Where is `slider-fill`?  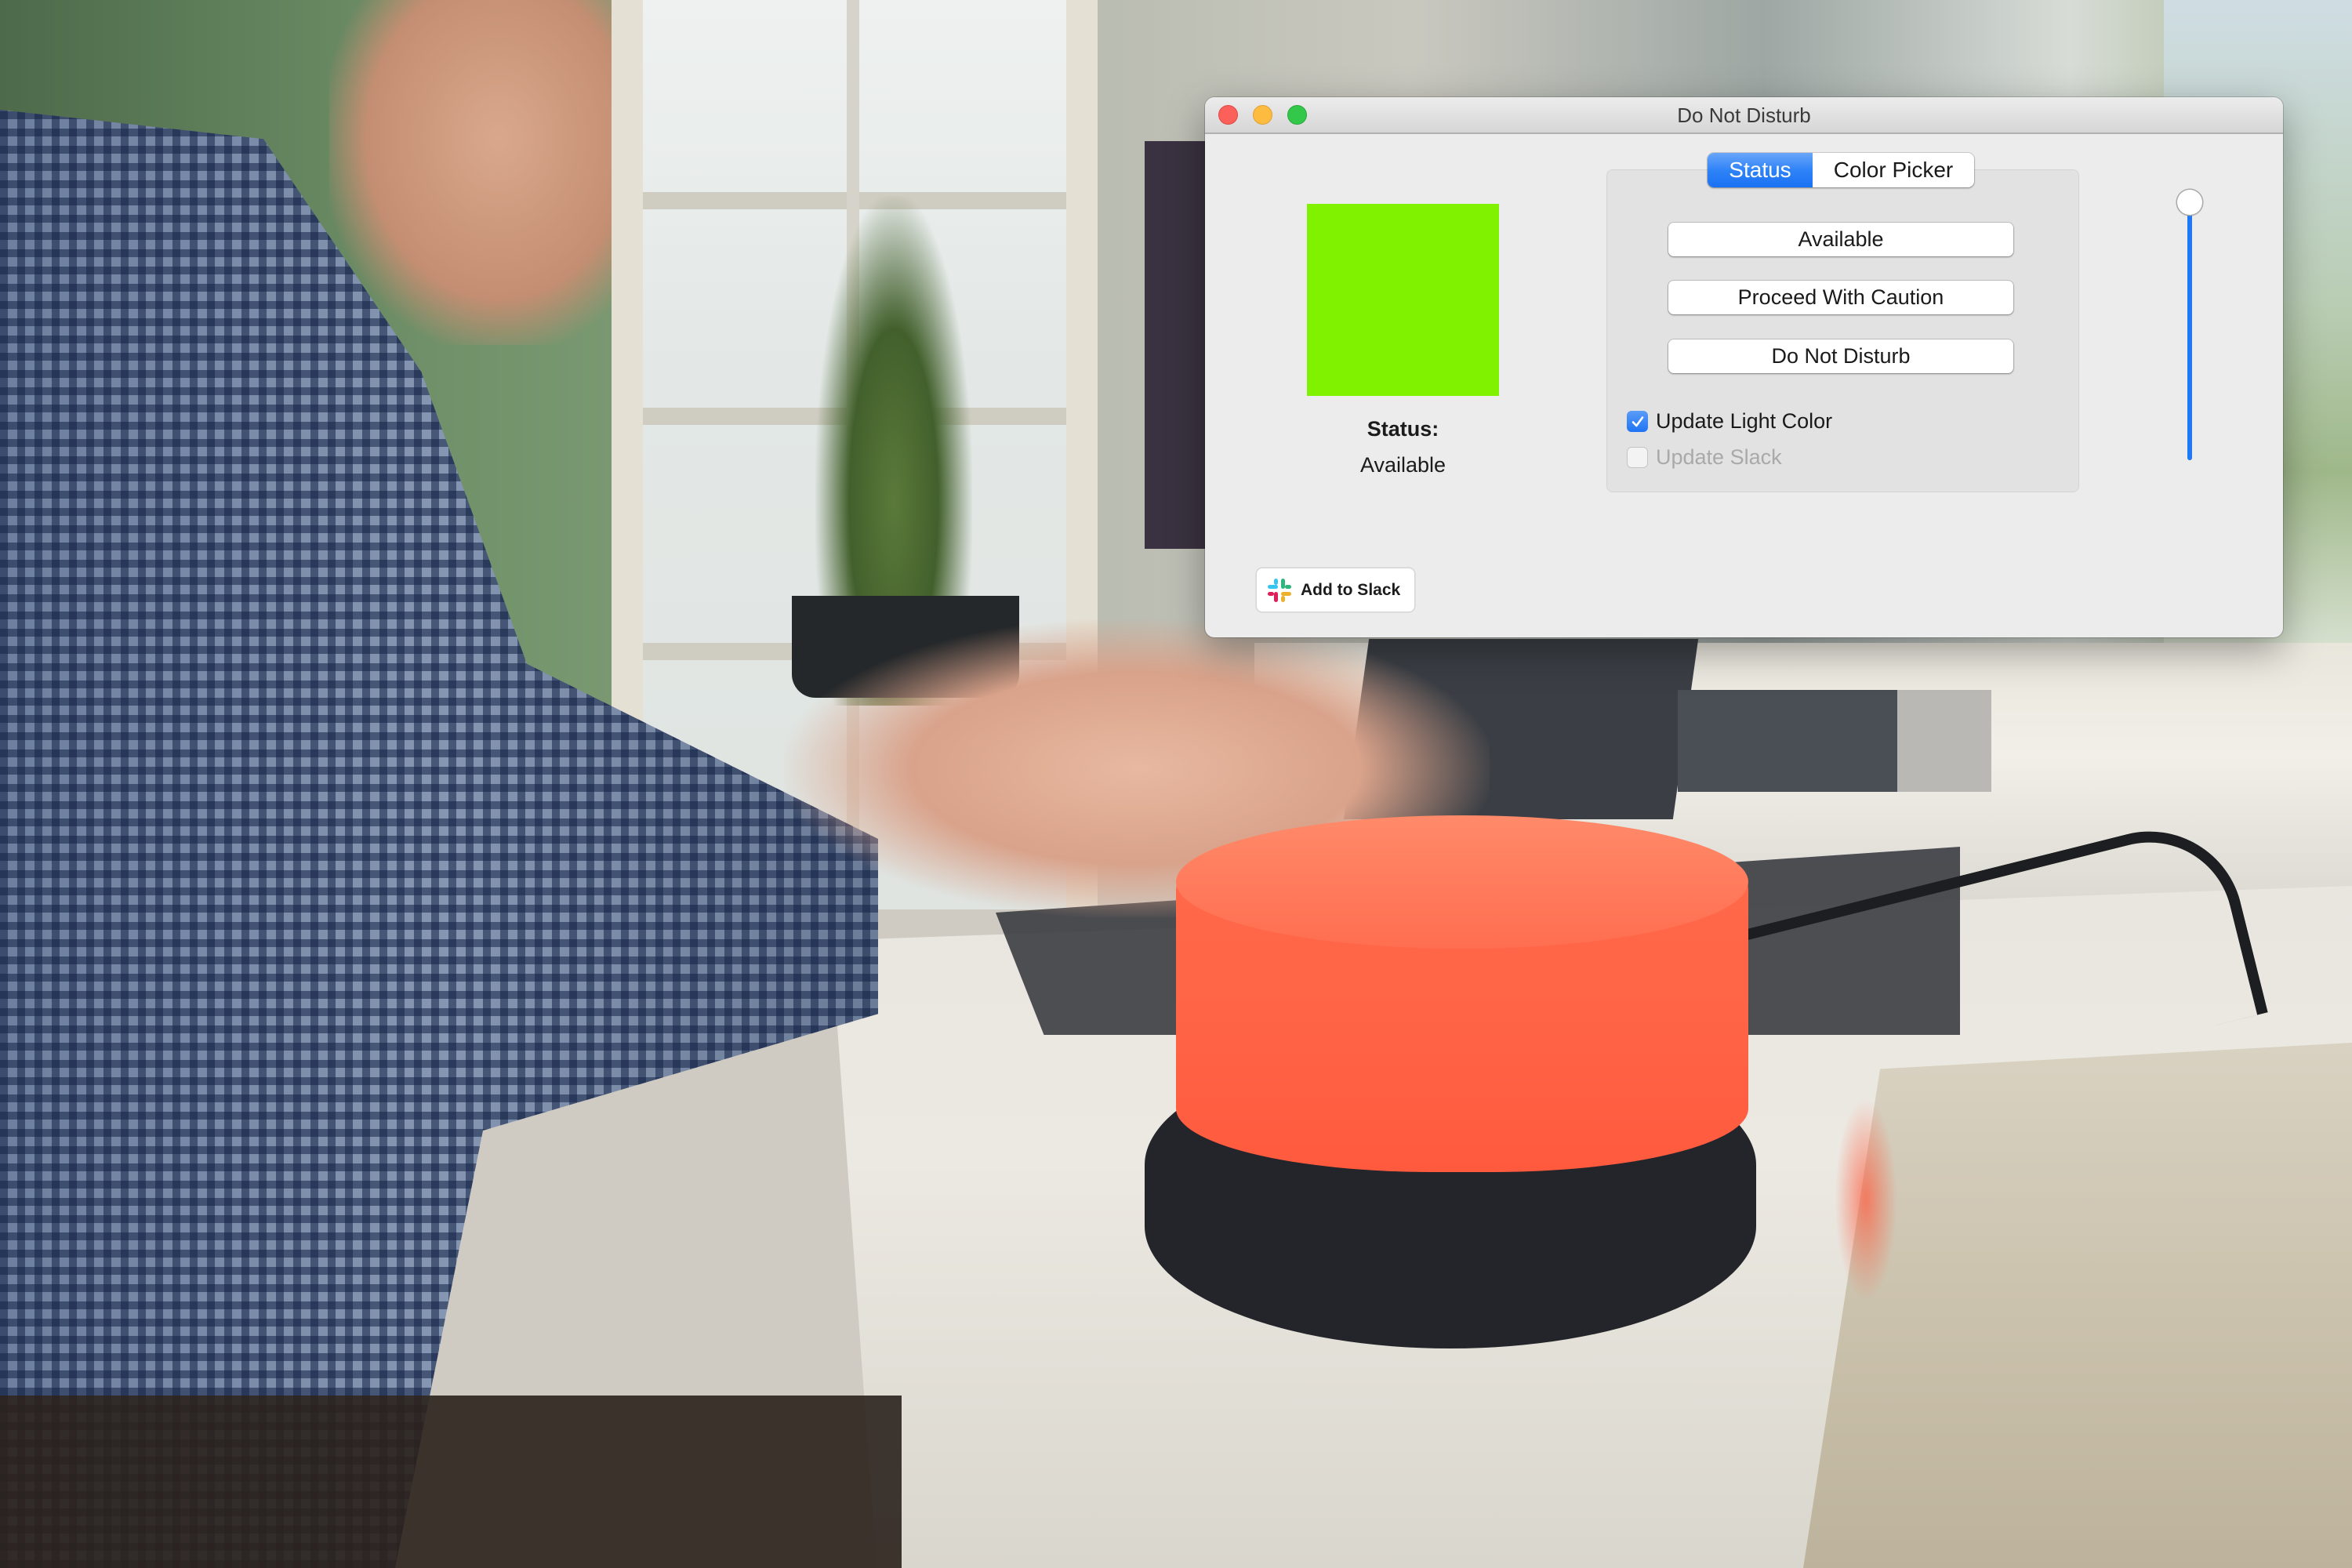
slider-fill is located at coordinates (2189, 331).